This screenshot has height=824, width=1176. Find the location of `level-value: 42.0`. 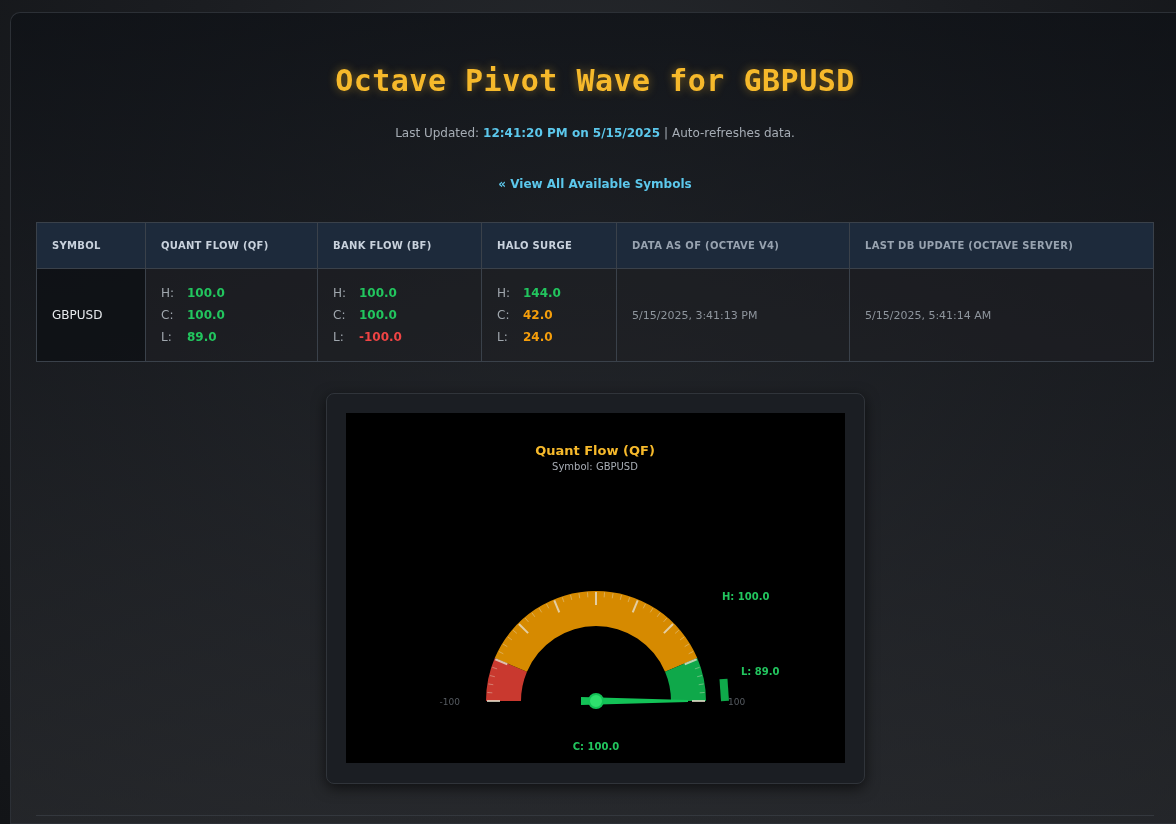

level-value: 42.0 is located at coordinates (538, 315).